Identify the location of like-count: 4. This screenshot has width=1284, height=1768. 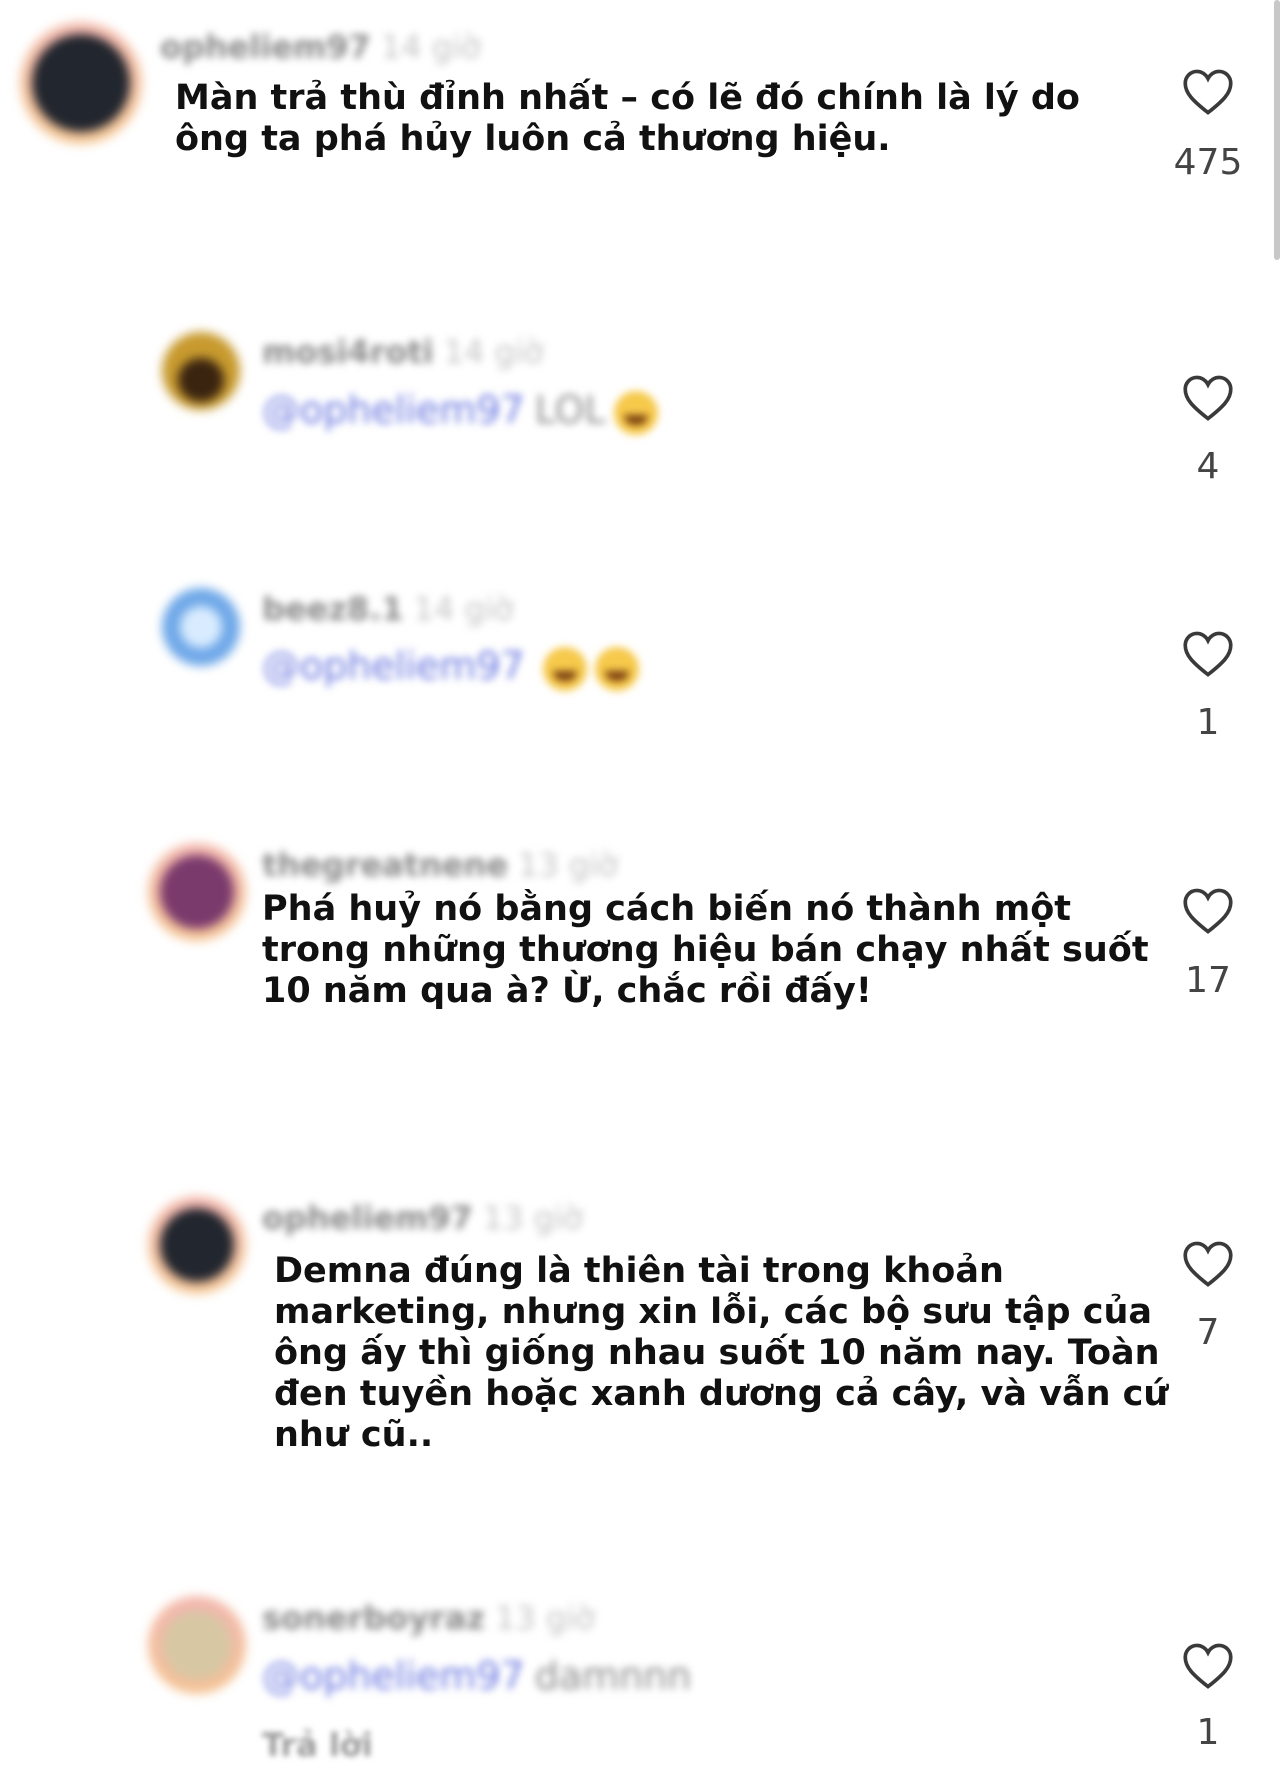
(1208, 466).